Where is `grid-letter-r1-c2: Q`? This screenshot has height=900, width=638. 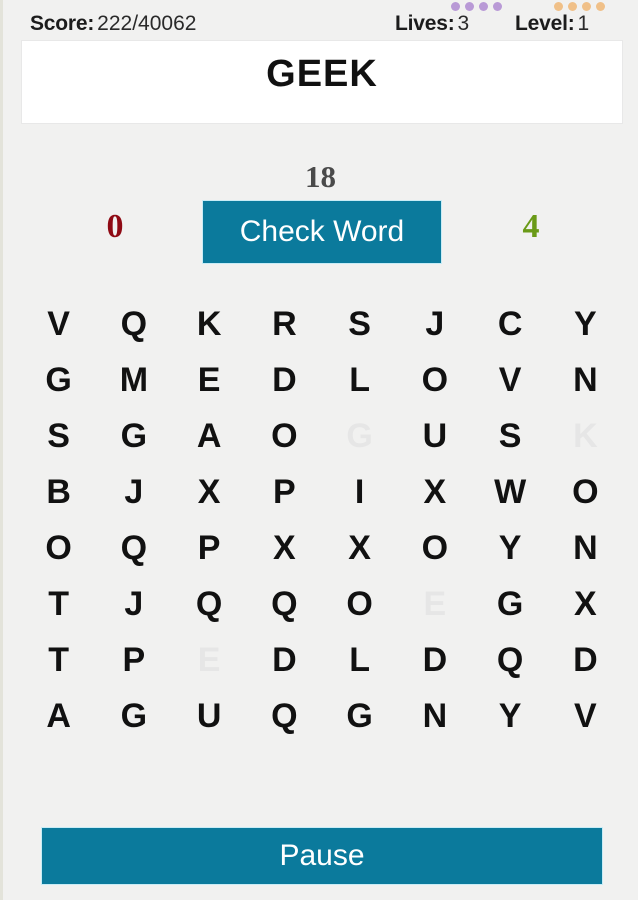
grid-letter-r1-c2: Q is located at coordinates (133, 324).